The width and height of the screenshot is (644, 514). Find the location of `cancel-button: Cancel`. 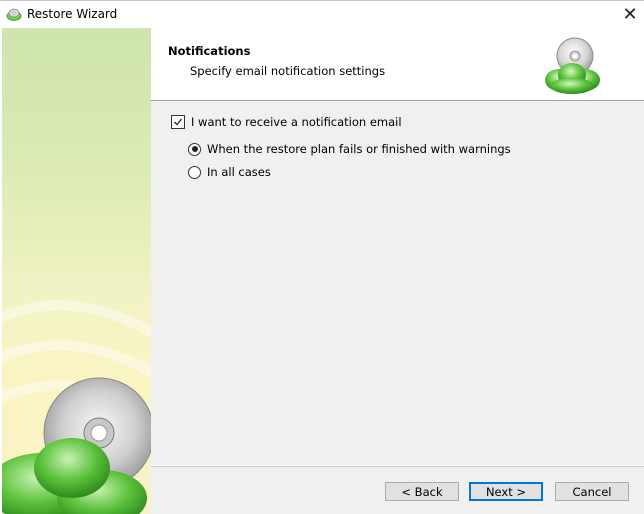

cancel-button: Cancel is located at coordinates (592, 491).